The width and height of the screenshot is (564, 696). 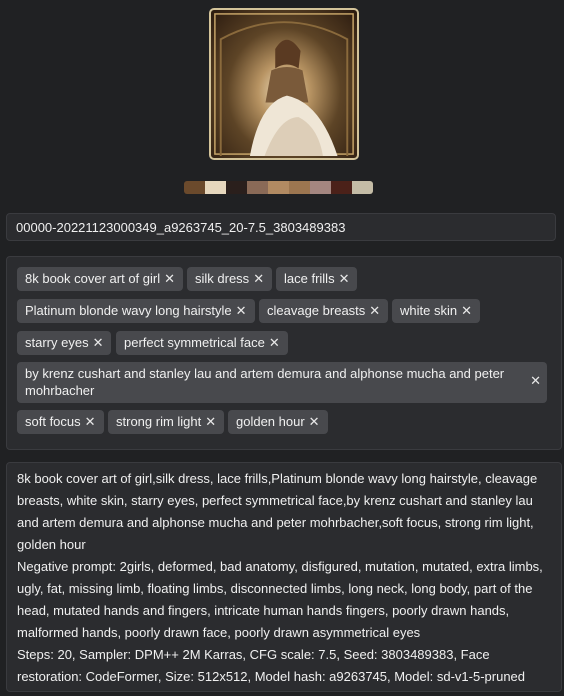 I want to click on tag-label: Platinum blonde wavy long hairstyle, so click(x=128, y=310).